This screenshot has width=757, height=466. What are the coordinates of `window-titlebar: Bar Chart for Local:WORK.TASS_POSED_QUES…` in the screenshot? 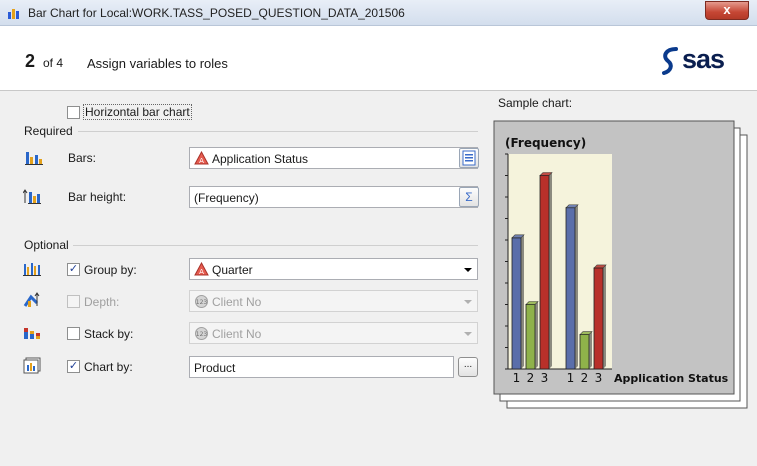 It's located at (378, 13).